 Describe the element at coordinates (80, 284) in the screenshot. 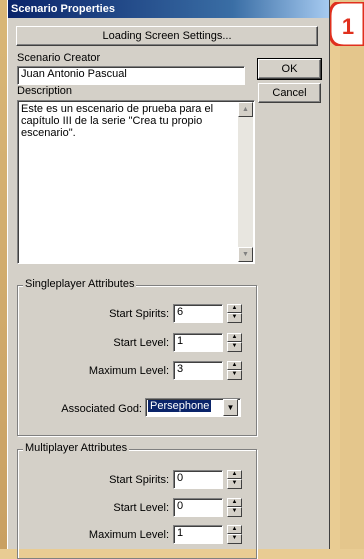

I see `singleplayer-attributes-title: Singleplayer Attributes` at that location.